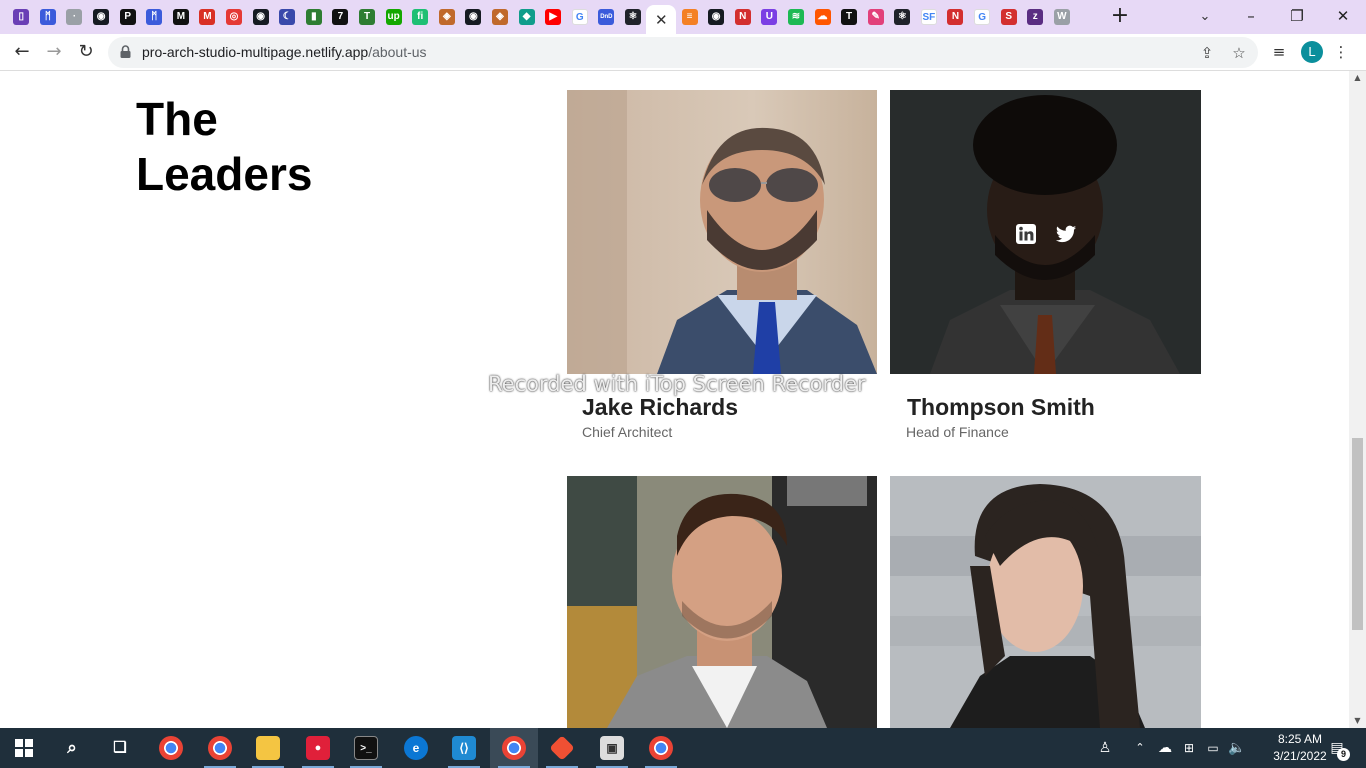 Image resolution: width=1366 pixels, height=768 pixels. Describe the element at coordinates (822, 17) in the screenshot. I see `browser-tab: ☁` at that location.